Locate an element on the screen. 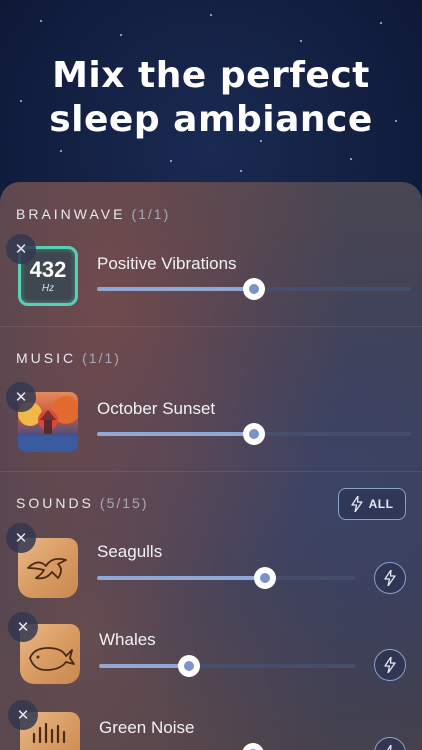 The image size is (422, 750). section-header-brainwave: BRAINWAVE (1/1) is located at coordinates (93, 214).